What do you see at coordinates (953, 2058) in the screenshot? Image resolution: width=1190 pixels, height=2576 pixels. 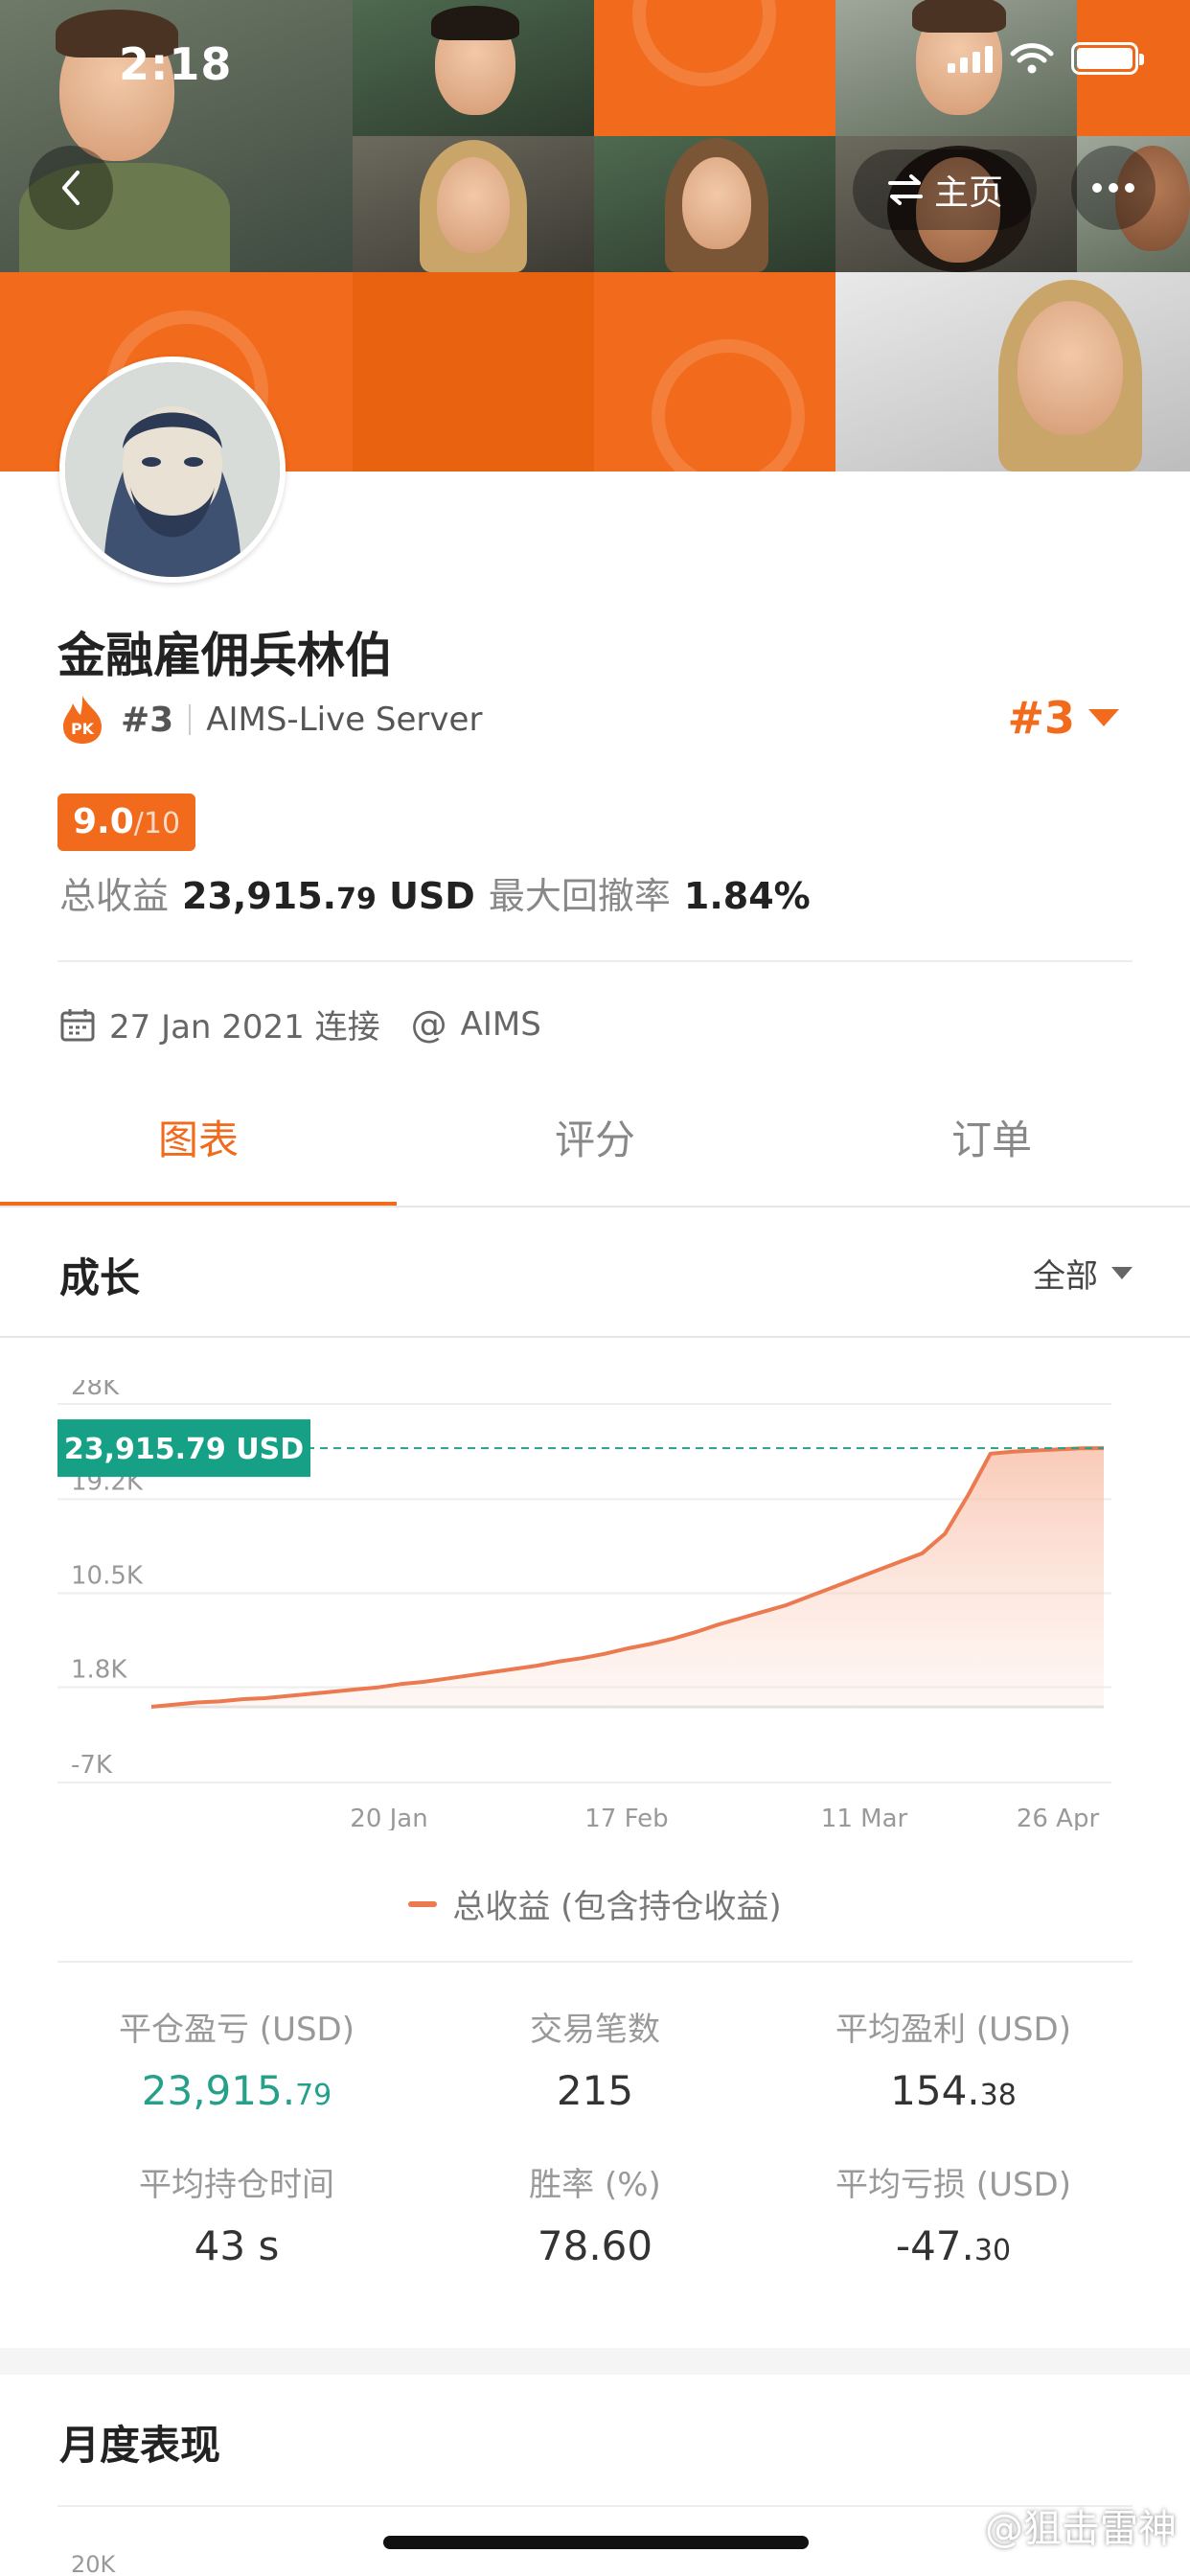 I see `stat-avg-profit: 平均盈利 (USD) 154.38` at bounding box center [953, 2058].